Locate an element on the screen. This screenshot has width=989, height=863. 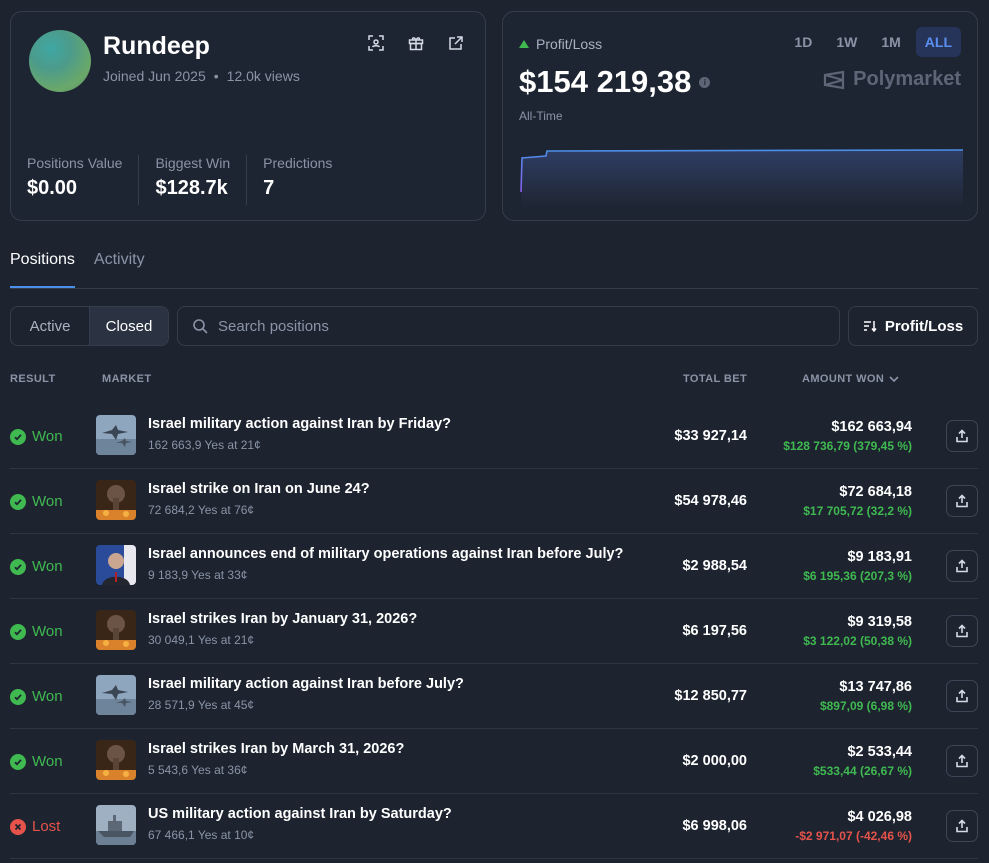
profit-loss: -$2 971,07 (-42,46 %) is located at coordinates (853, 836).